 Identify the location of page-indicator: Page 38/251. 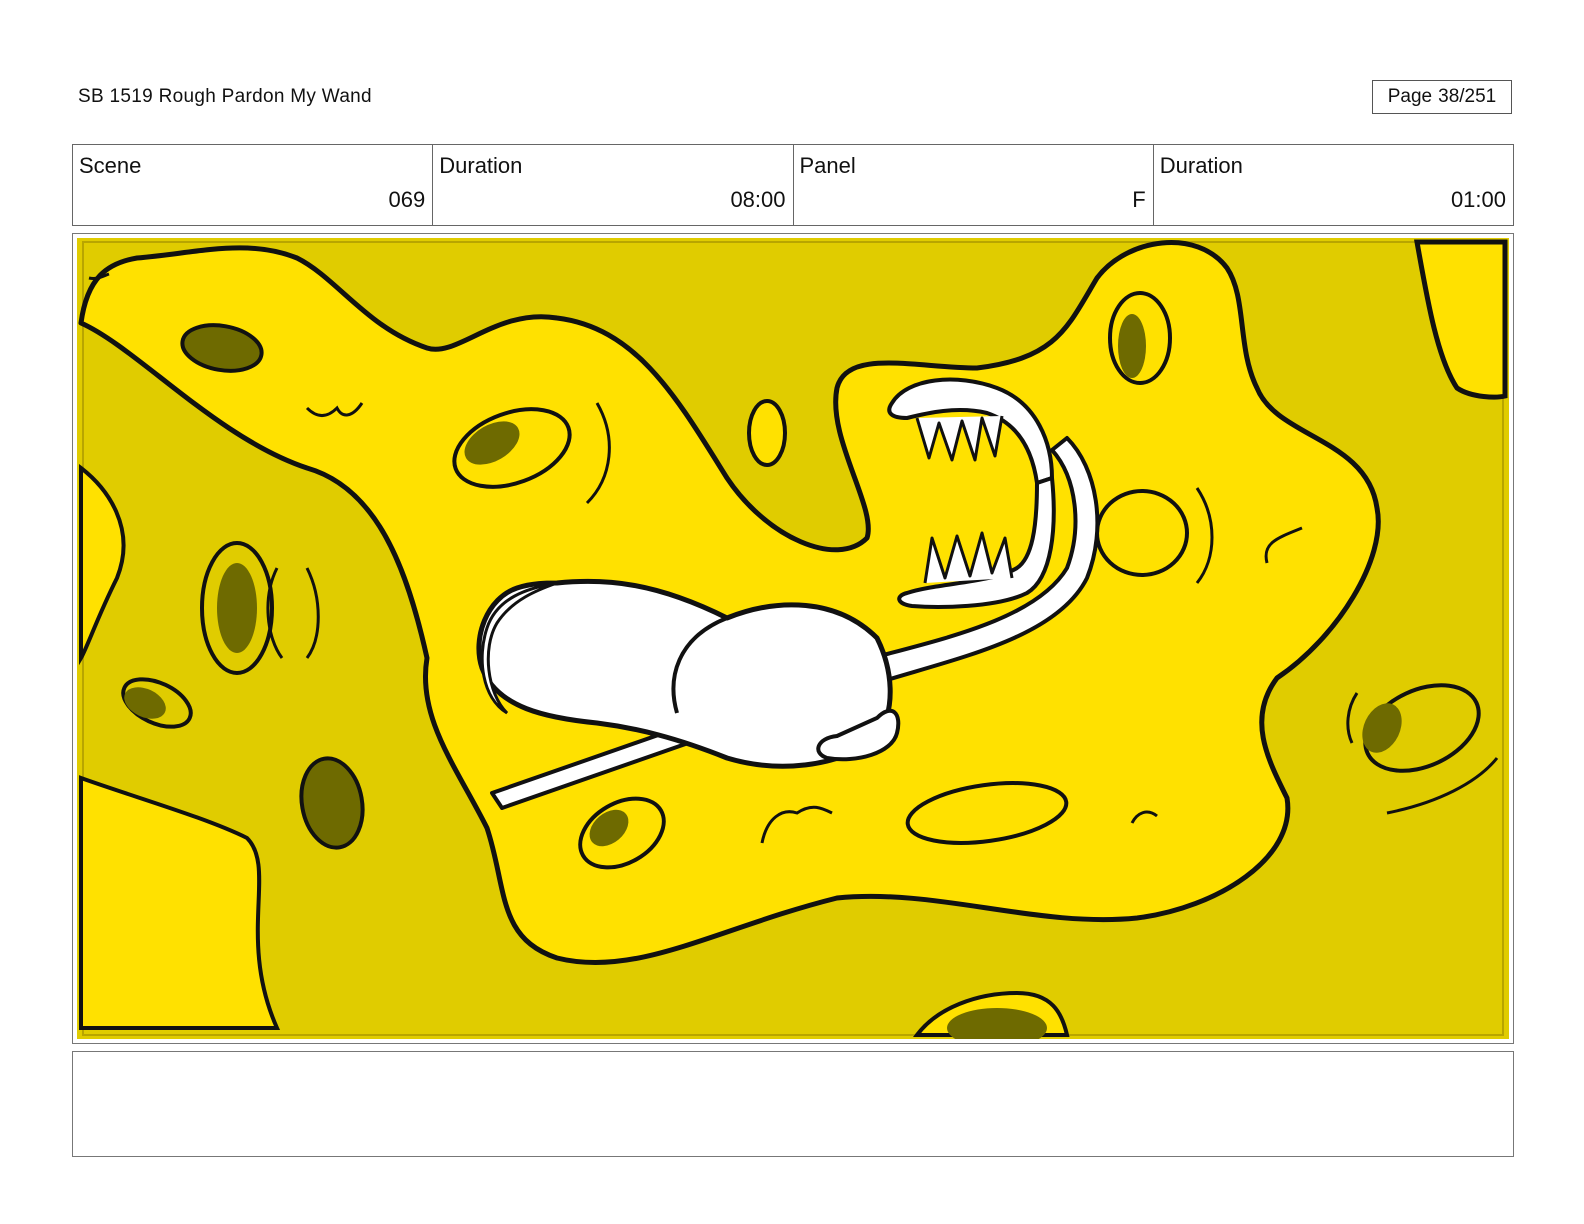
(1442, 97).